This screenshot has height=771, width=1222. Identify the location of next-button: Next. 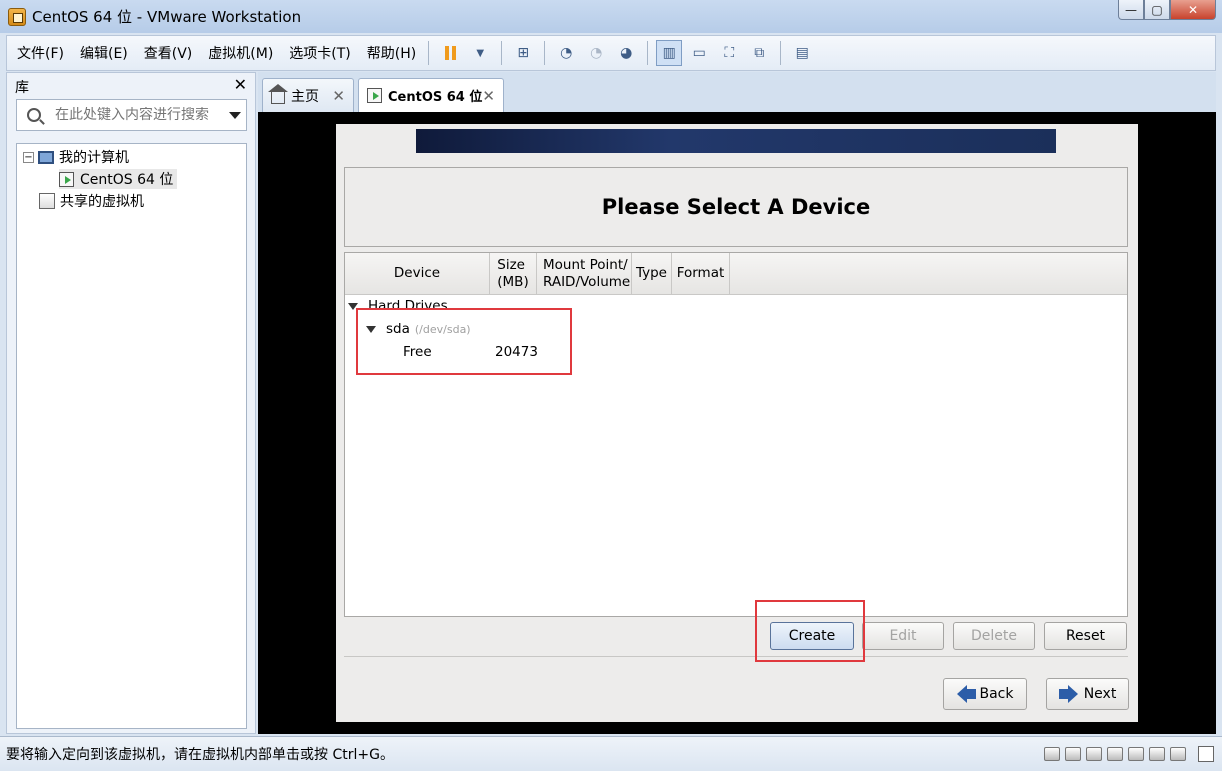
(1087, 694).